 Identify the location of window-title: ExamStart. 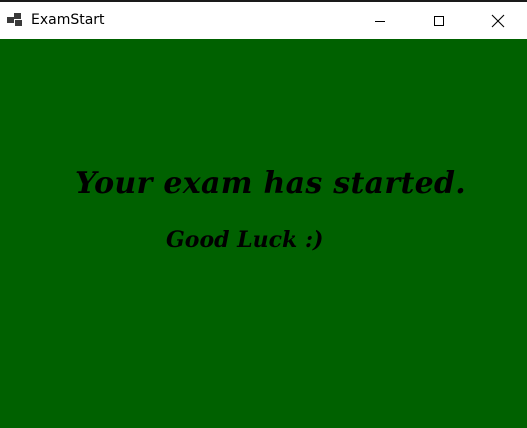
(68, 20).